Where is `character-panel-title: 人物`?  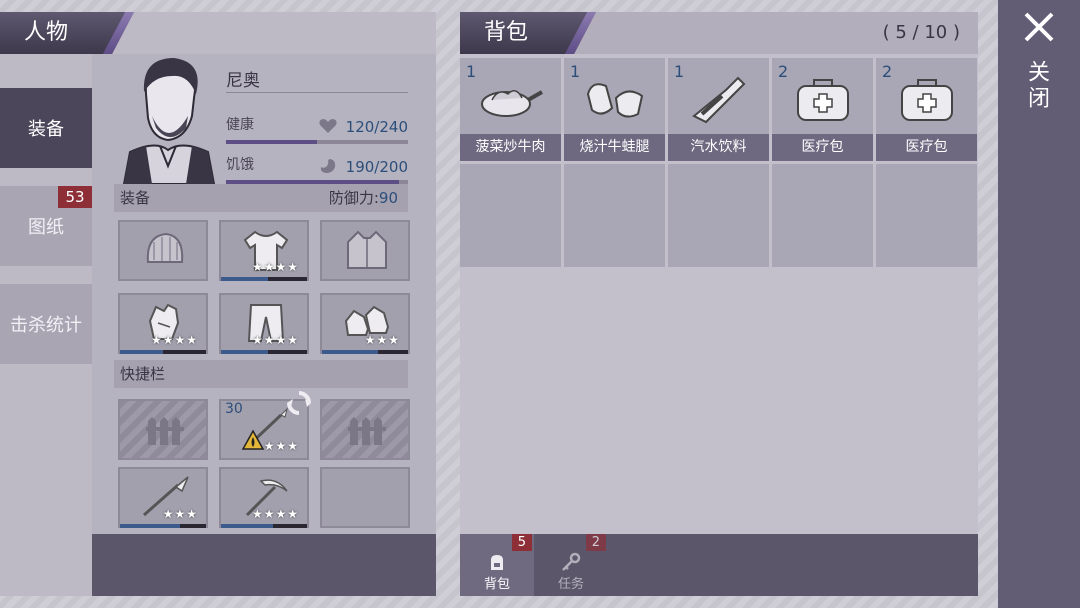 character-panel-title: 人物 is located at coordinates (67, 33).